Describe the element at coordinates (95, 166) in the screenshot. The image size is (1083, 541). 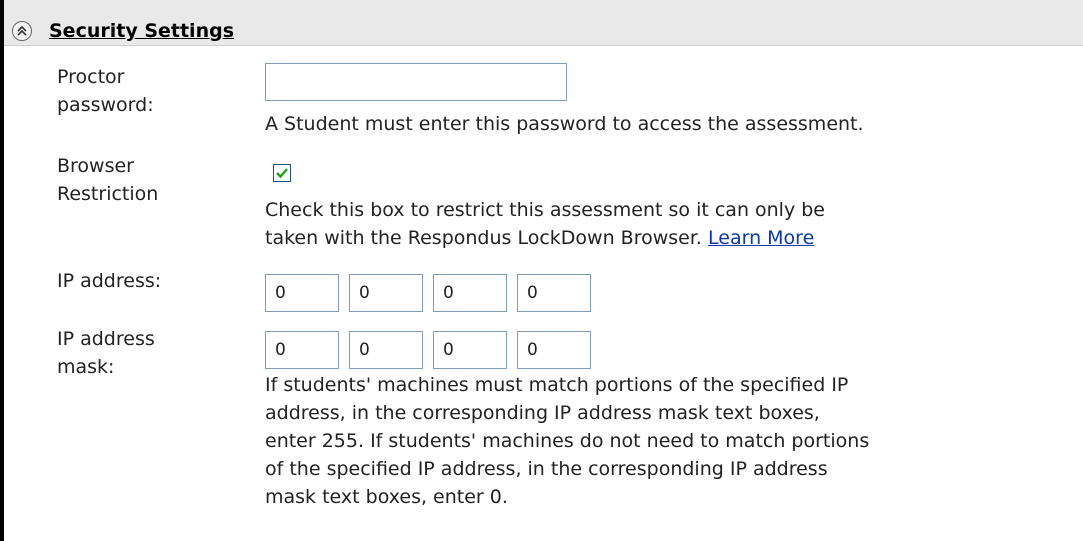
I see `browser-label-line1: Browser` at that location.